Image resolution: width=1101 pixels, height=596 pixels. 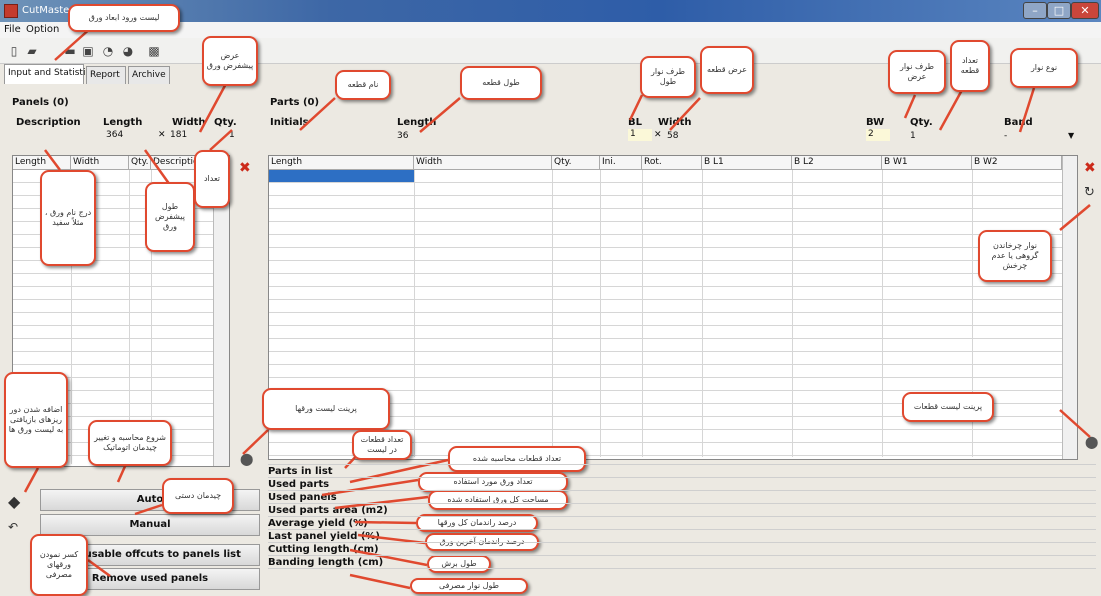 What do you see at coordinates (469, 586) in the screenshot?
I see `callout-banding-length: طول نوار مصرفی` at bounding box center [469, 586].